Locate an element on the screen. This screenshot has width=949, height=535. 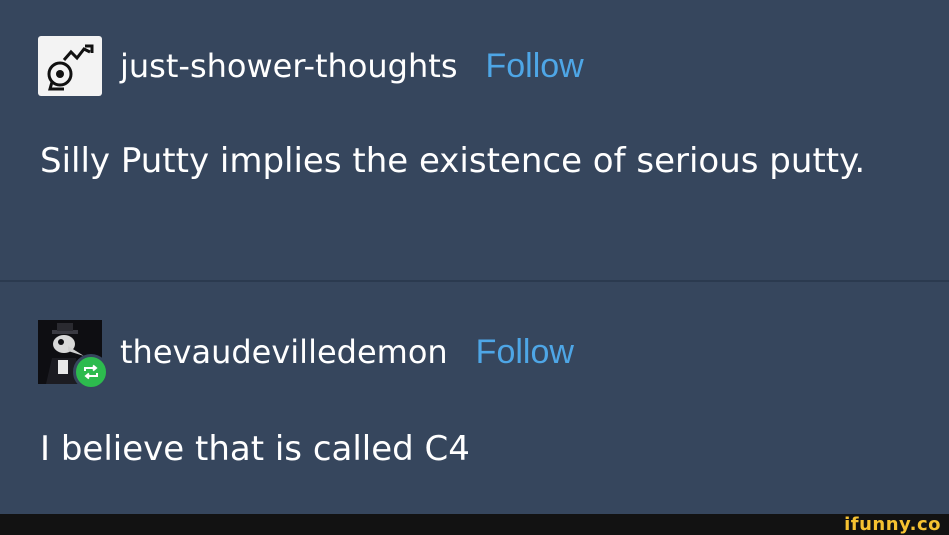
ifunny-watermark: ifunny.co is located at coordinates (892, 524).